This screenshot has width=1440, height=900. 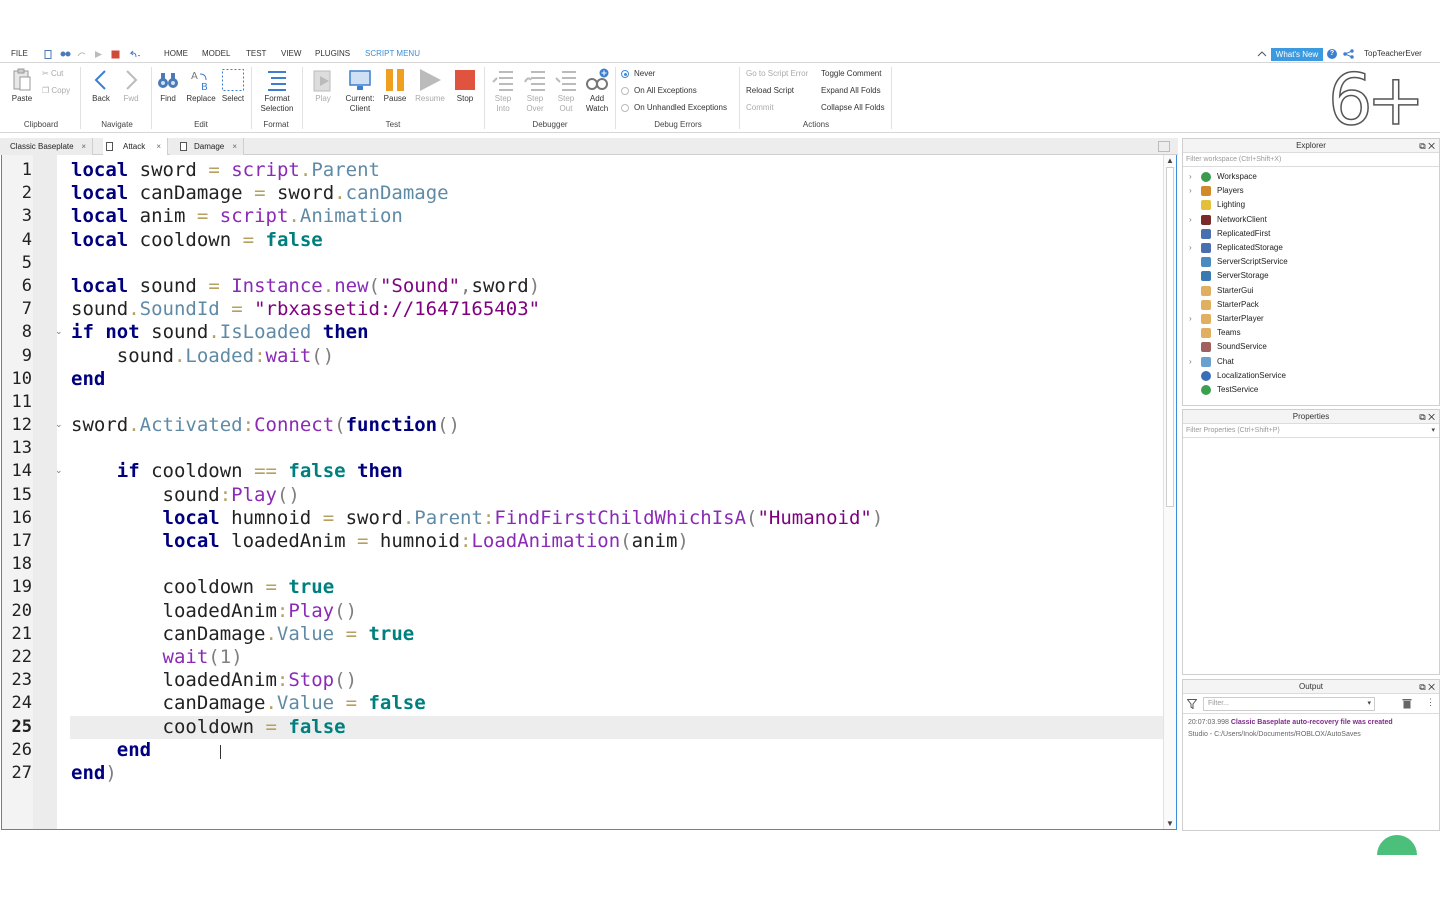 What do you see at coordinates (583, 240) in the screenshot?
I see `code-line: 4 local cooldown = false` at bounding box center [583, 240].